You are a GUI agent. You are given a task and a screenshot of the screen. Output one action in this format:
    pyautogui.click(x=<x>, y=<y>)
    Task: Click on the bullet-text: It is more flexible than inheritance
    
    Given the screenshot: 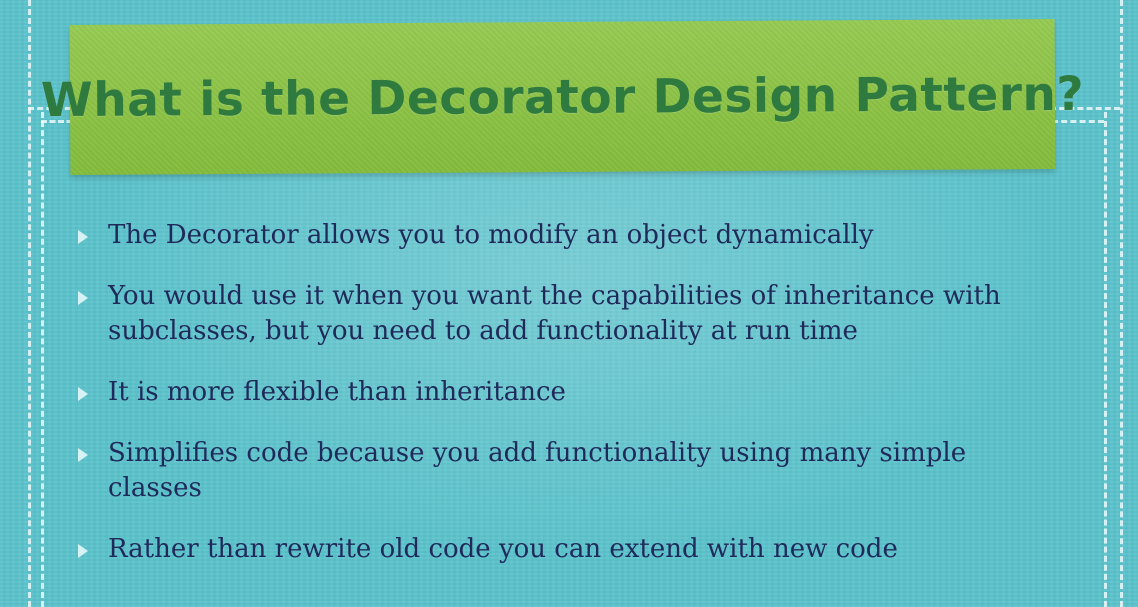 What is the action you would take?
    pyautogui.click(x=337, y=392)
    